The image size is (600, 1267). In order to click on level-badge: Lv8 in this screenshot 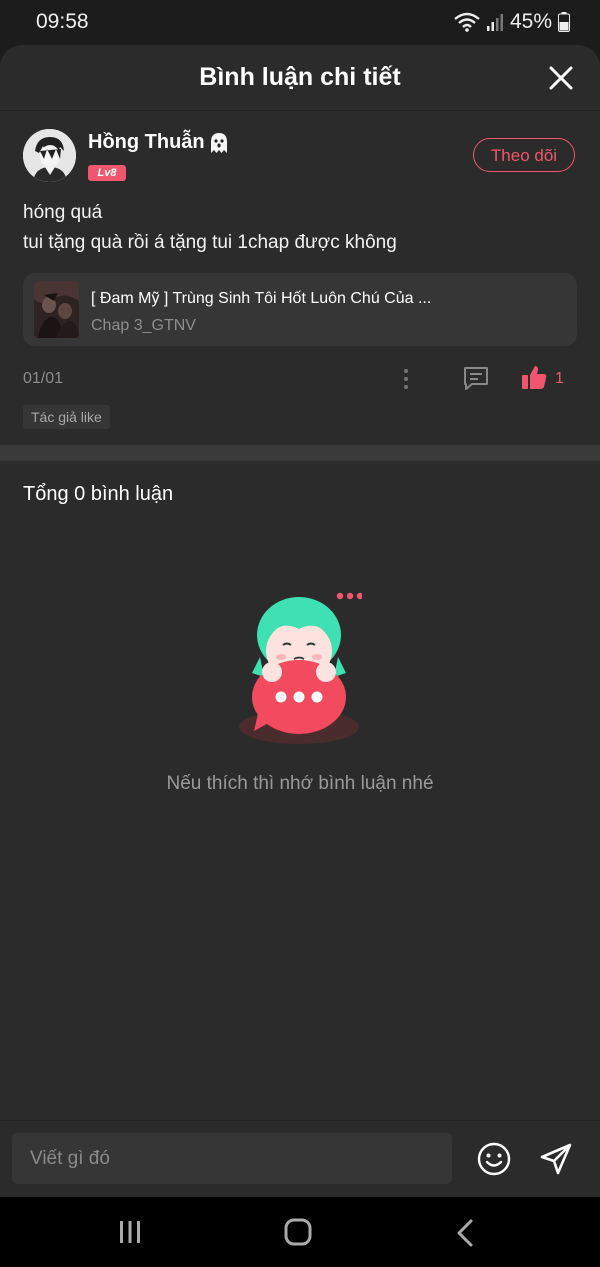, I will do `click(107, 173)`.